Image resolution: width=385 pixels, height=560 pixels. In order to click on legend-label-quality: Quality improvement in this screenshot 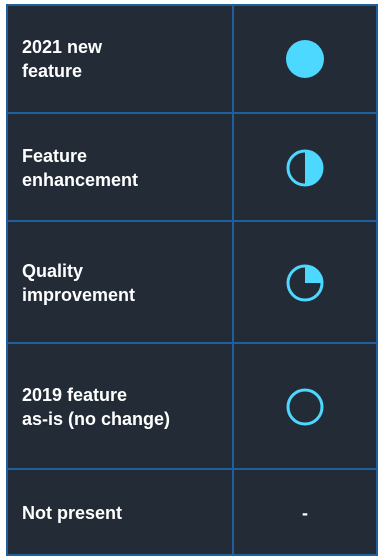, I will do `click(79, 283)`.